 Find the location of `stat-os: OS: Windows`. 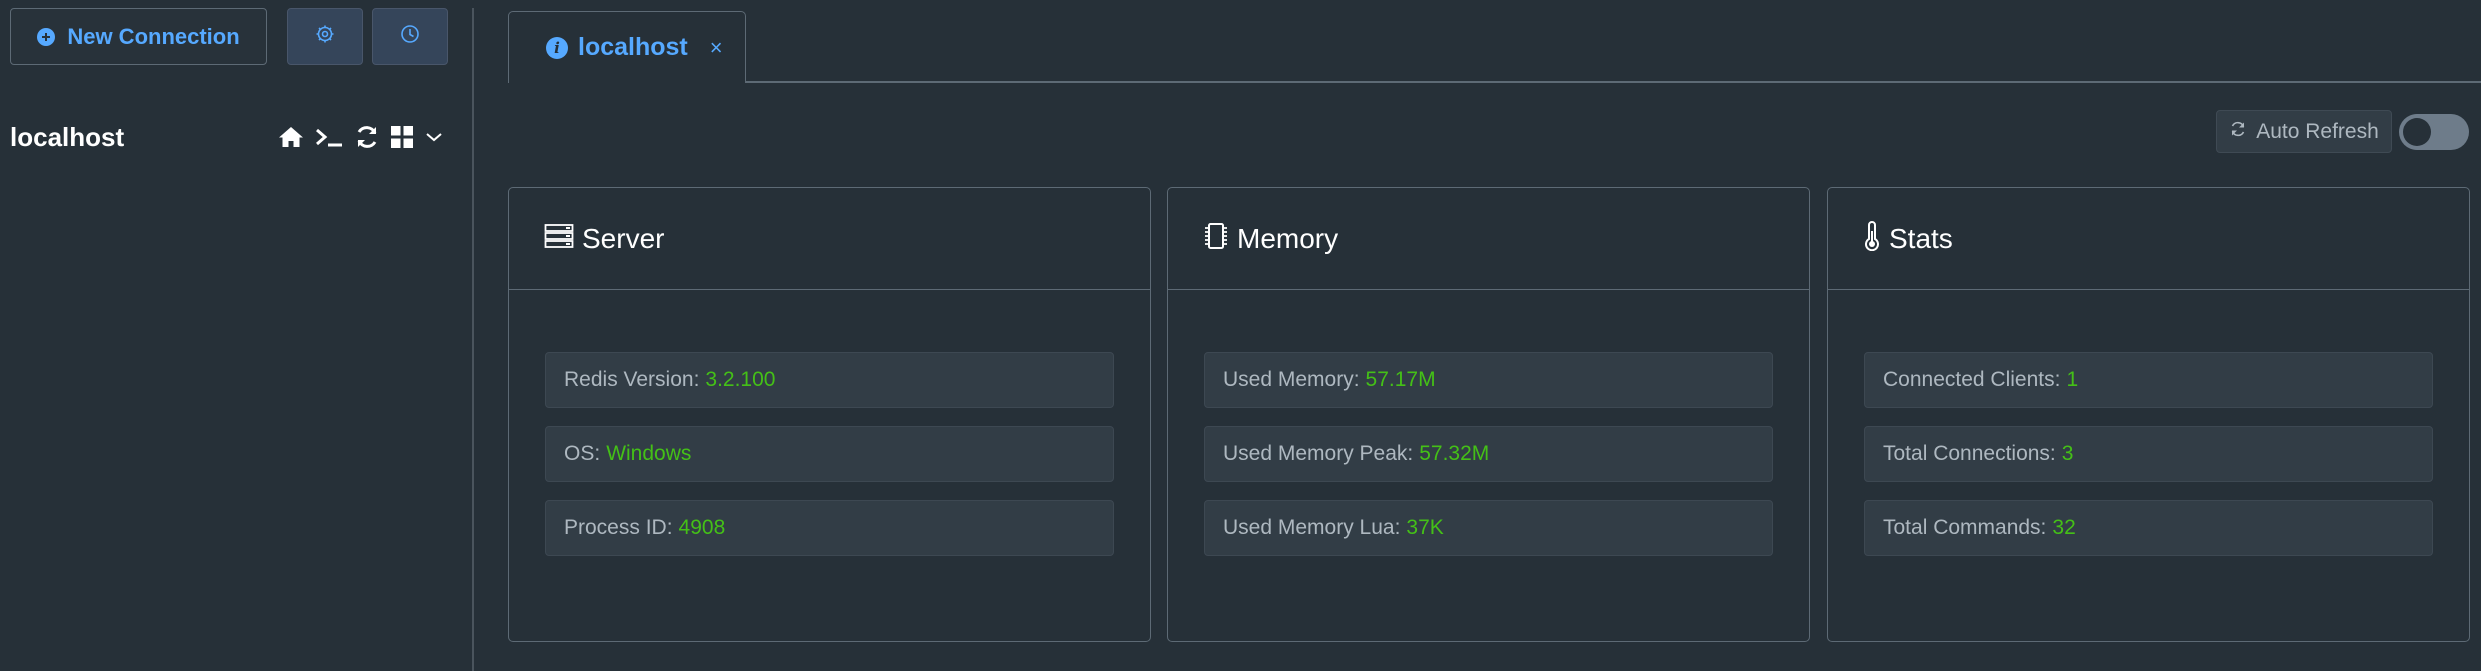

stat-os: OS: Windows is located at coordinates (829, 454).